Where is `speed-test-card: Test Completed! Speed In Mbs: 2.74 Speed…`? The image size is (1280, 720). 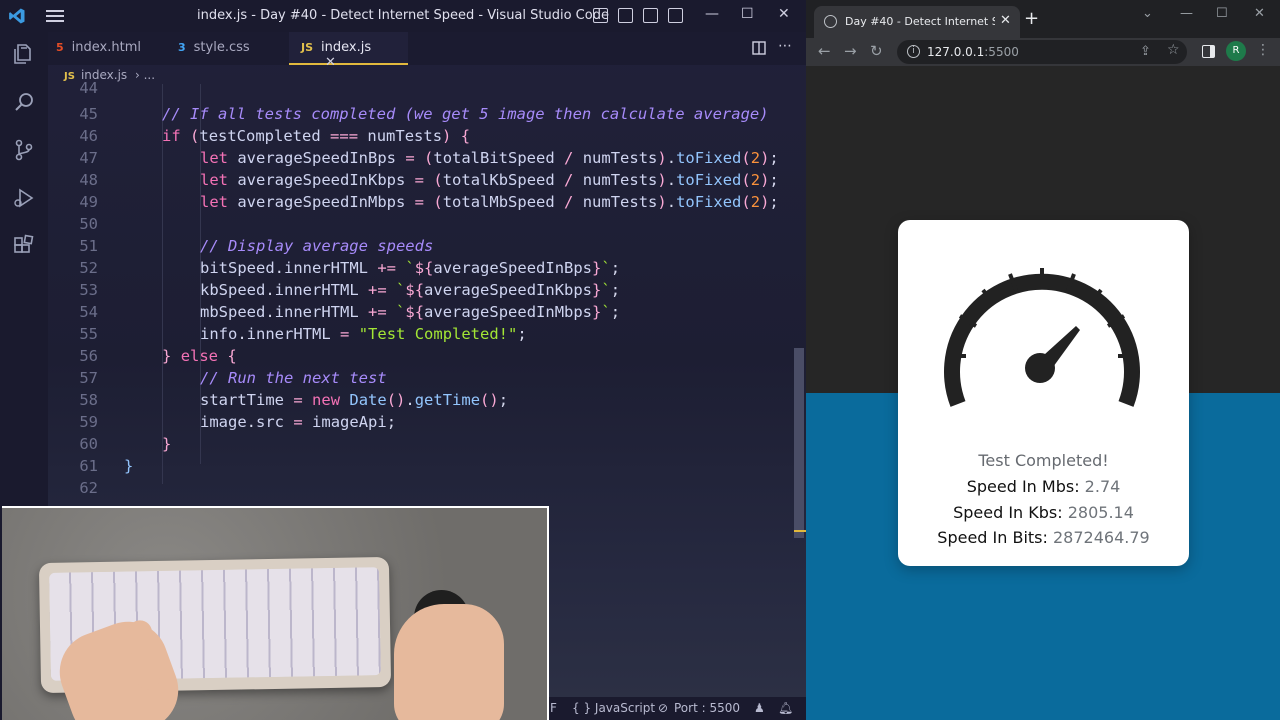 speed-test-card: Test Completed! Speed In Mbs: 2.74 Speed… is located at coordinates (1043, 393).